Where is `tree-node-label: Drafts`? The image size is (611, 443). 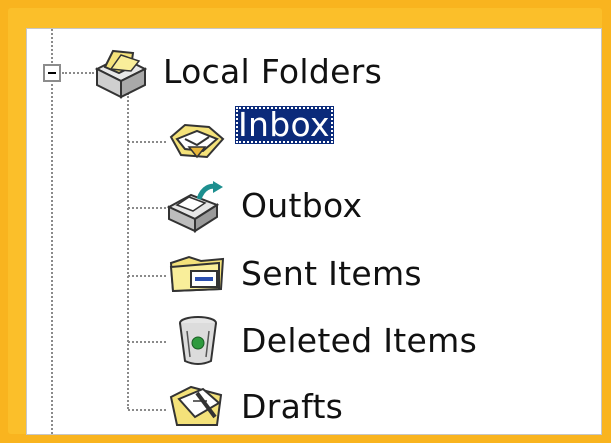 tree-node-label: Drafts is located at coordinates (292, 406).